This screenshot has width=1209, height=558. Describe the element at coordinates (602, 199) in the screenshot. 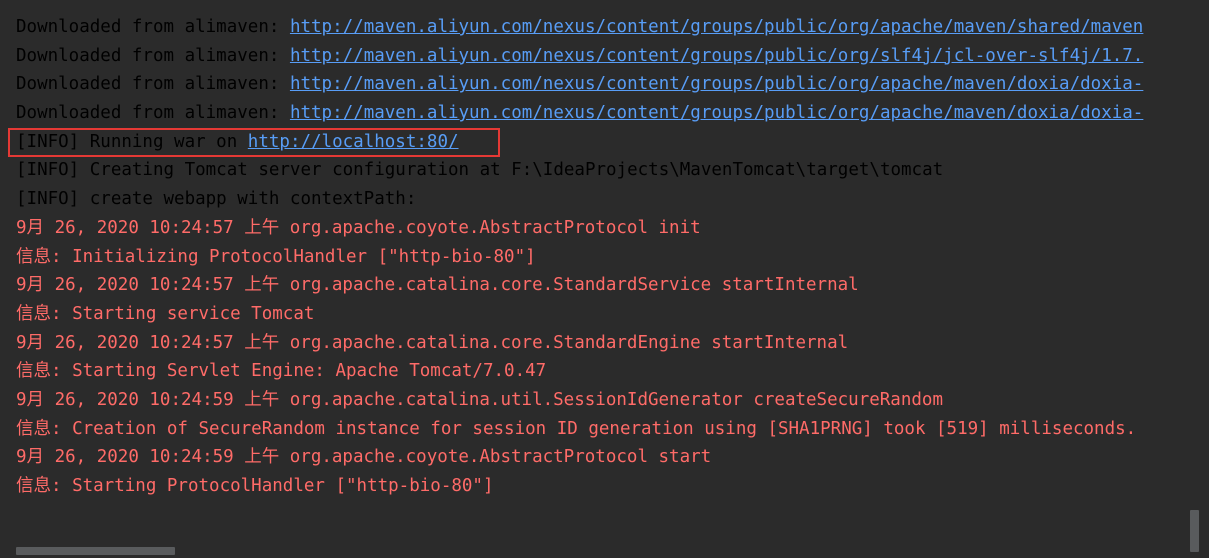

I see `console-line: [INFO] create webapp with contextPath:` at that location.